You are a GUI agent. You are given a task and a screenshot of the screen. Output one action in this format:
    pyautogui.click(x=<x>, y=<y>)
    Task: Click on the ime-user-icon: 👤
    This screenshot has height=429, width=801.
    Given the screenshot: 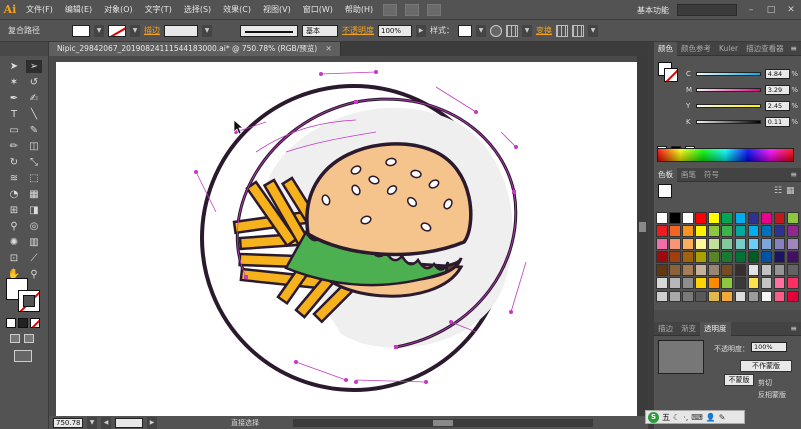 What is the action you would take?
    pyautogui.click(x=711, y=417)
    